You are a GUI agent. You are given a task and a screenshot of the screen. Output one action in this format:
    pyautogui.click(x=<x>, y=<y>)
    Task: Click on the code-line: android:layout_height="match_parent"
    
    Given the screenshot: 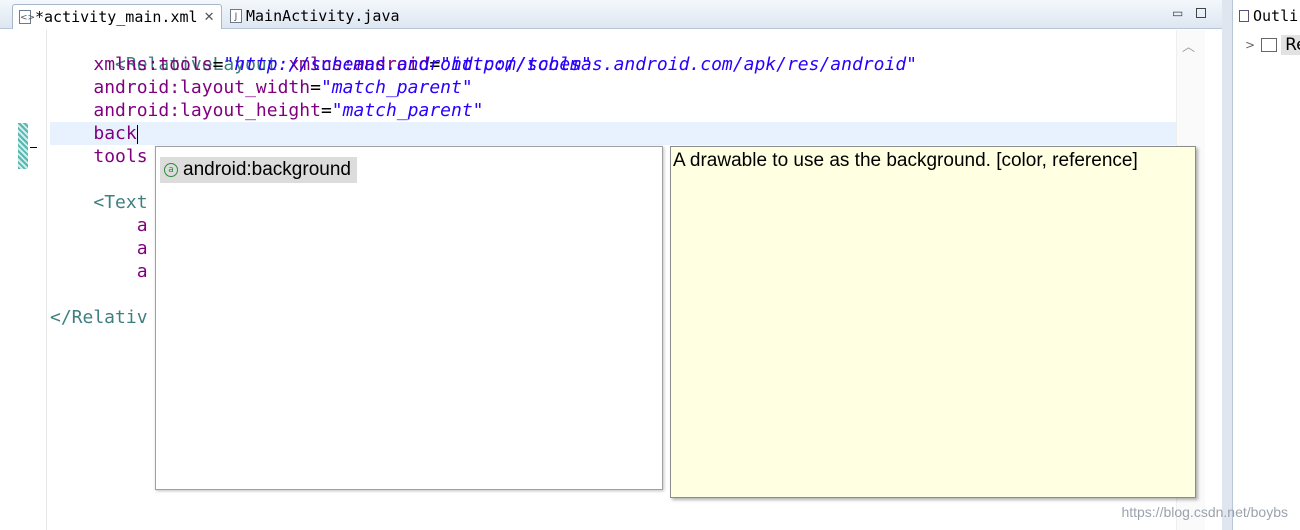 What is the action you would take?
    pyautogui.click(x=267, y=110)
    